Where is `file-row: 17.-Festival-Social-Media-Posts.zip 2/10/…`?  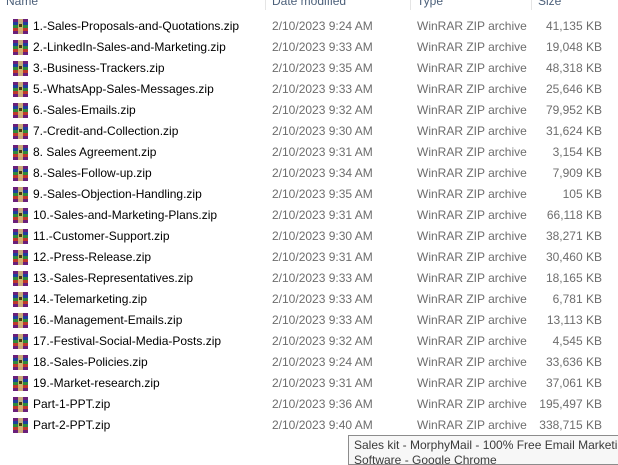
file-row: 17.-Festival-Social-Media-Posts.zip 2/10/… is located at coordinates (309, 341).